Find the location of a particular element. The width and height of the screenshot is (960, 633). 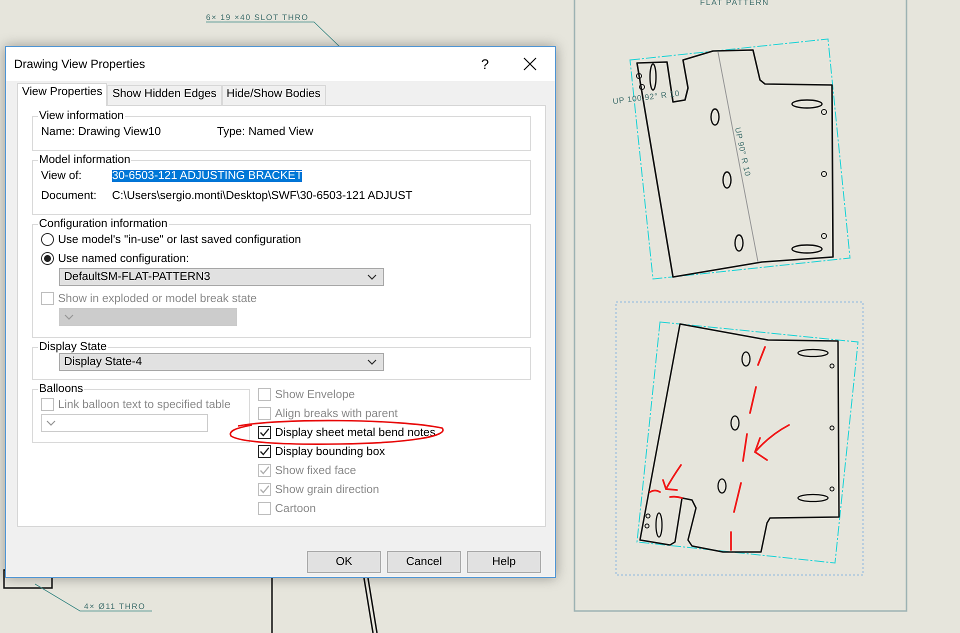

close-icon is located at coordinates (530, 64).